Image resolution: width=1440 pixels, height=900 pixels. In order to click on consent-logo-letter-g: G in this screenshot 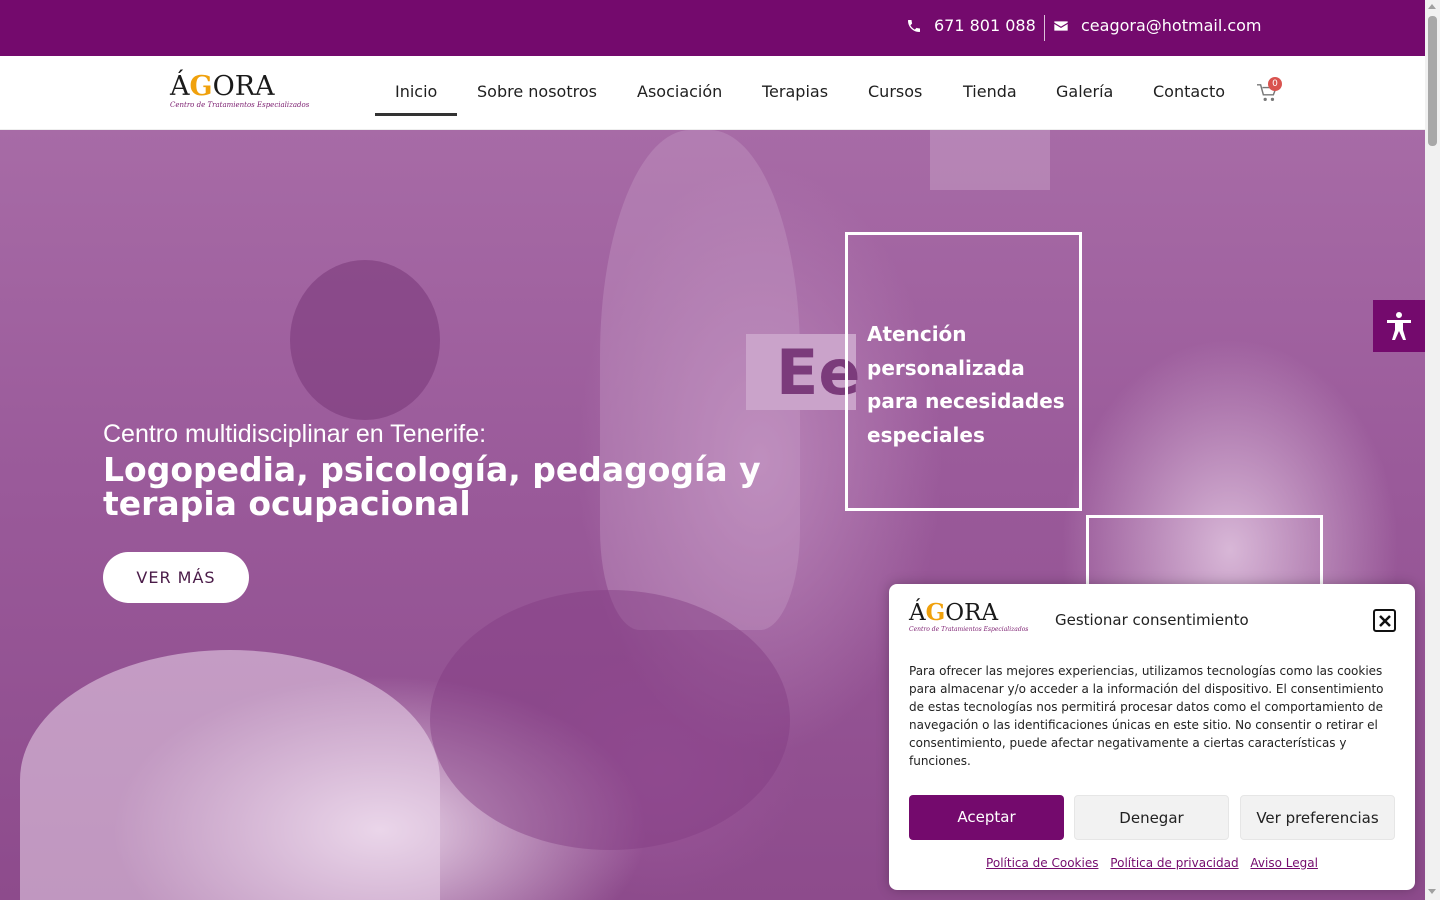, I will do `click(935, 612)`.